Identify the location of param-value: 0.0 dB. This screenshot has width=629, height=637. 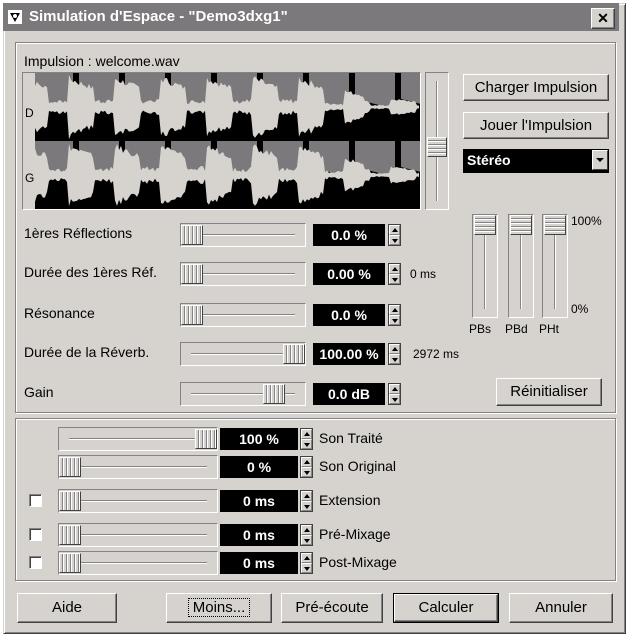
(349, 394).